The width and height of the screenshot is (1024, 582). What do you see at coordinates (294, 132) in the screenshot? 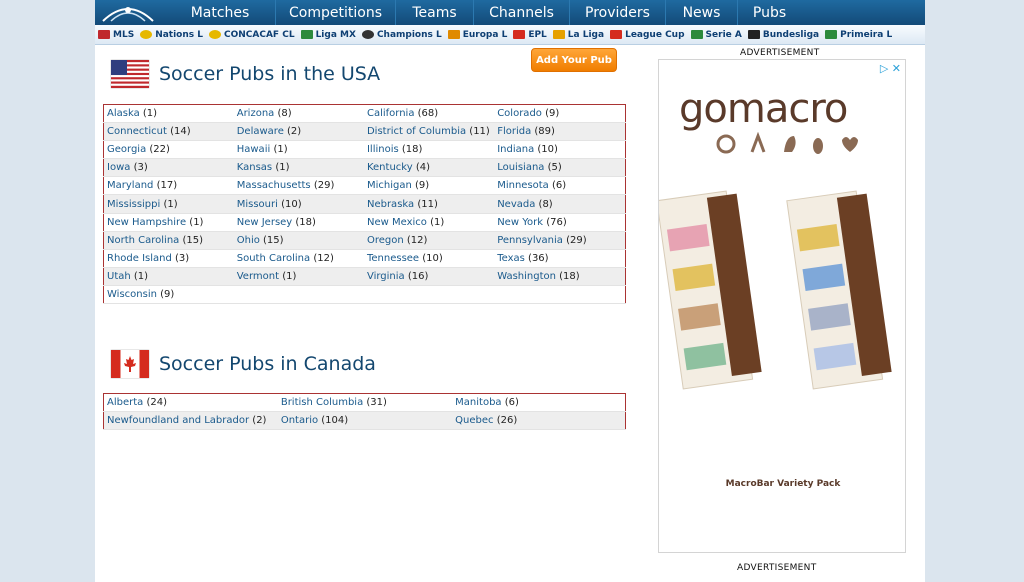
I see `pub-count: (2)` at bounding box center [294, 132].